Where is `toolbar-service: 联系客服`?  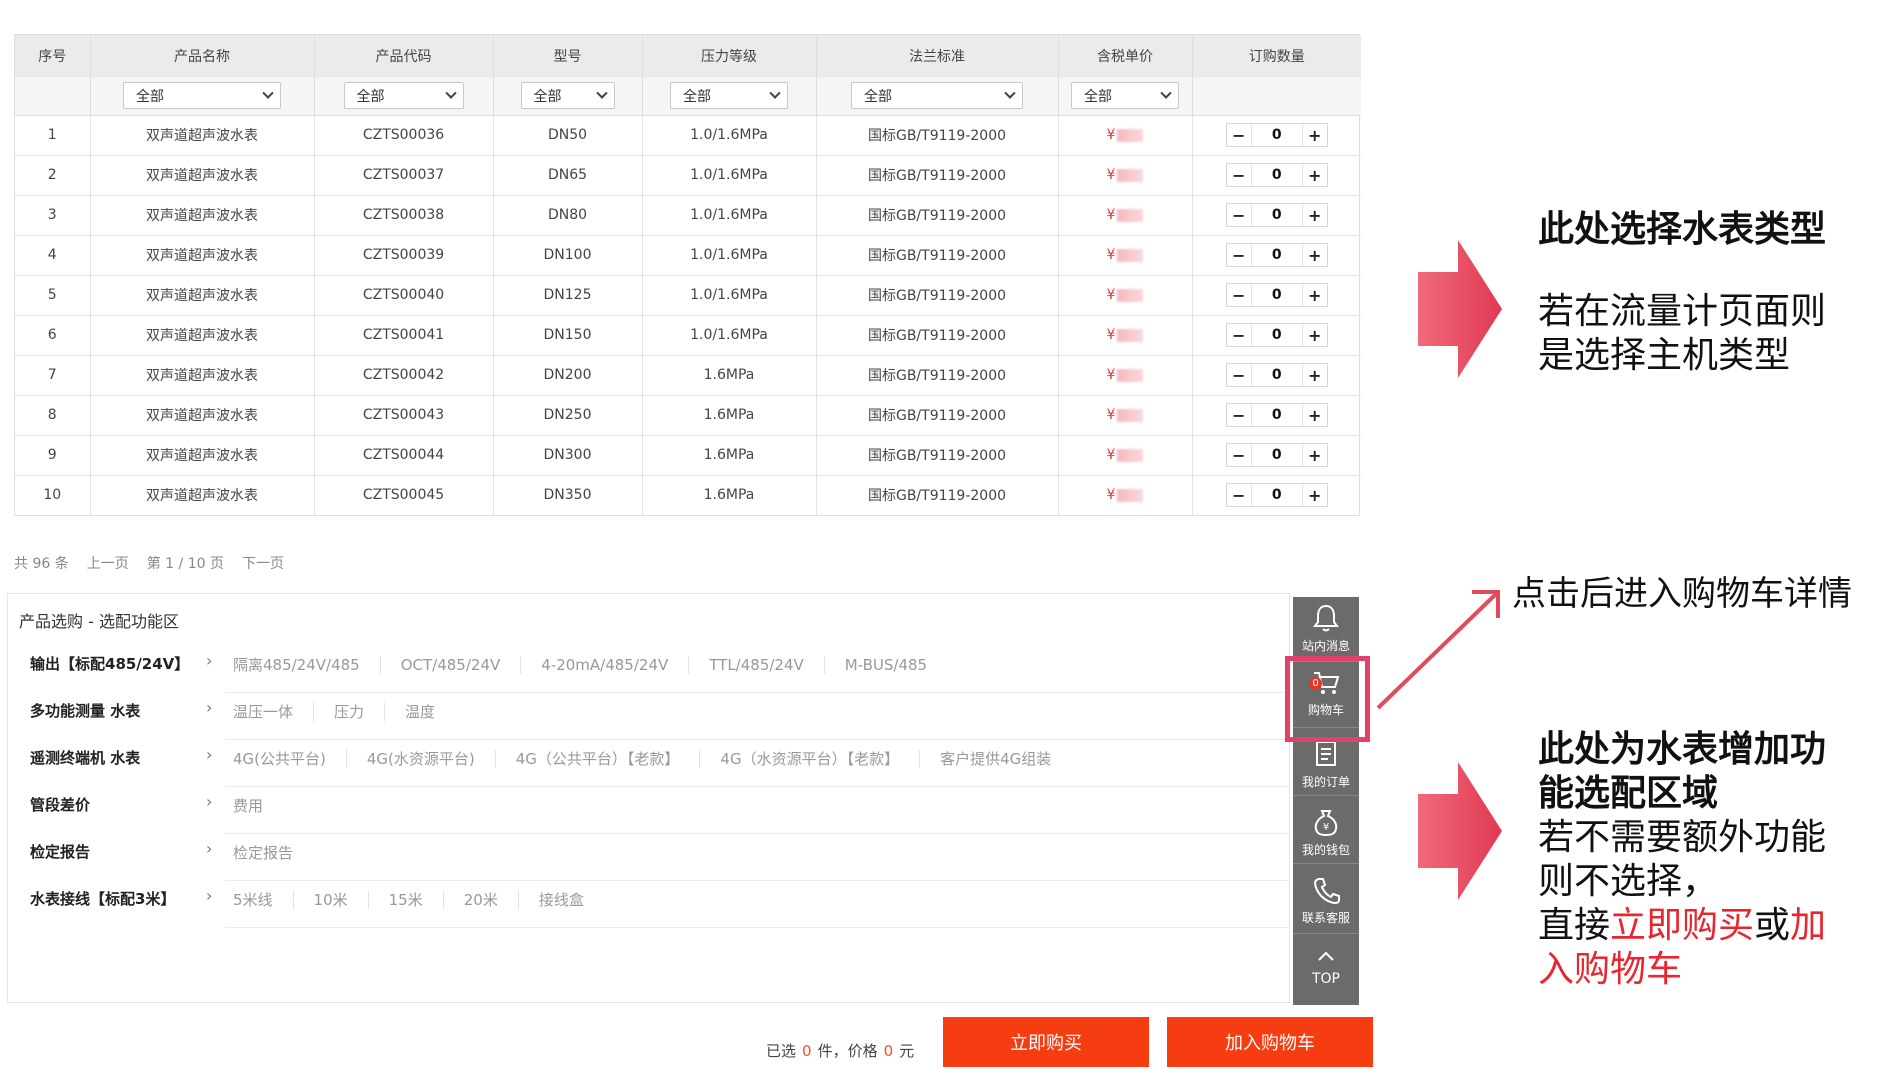 toolbar-service: 联系客服 is located at coordinates (1326, 900).